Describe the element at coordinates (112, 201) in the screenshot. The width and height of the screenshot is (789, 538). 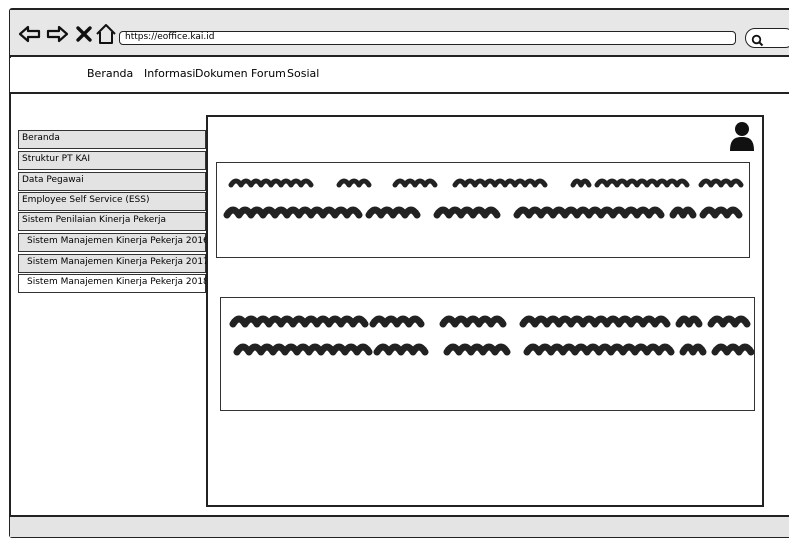
I see `sidebar-item-ess: Employee Self Service (ESS)` at that location.